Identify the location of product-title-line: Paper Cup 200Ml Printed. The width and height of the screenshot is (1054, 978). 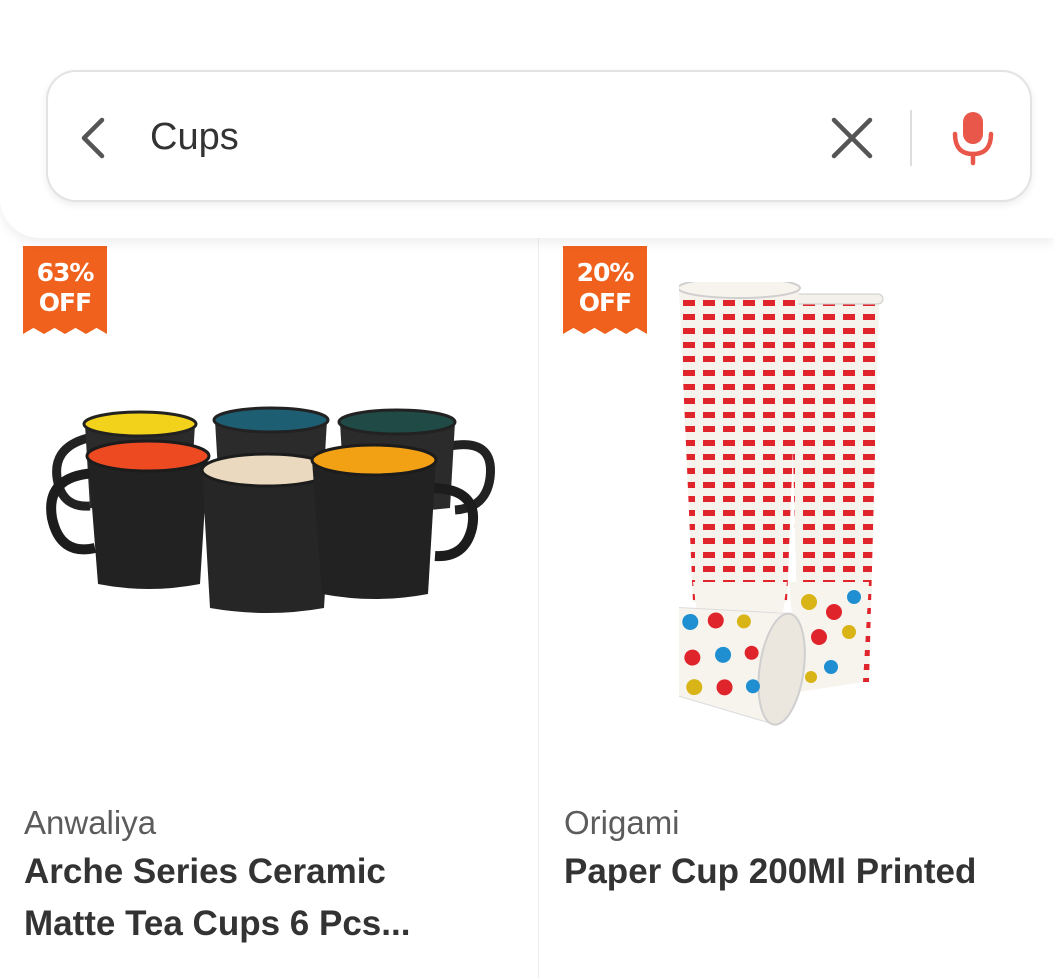
(770, 871).